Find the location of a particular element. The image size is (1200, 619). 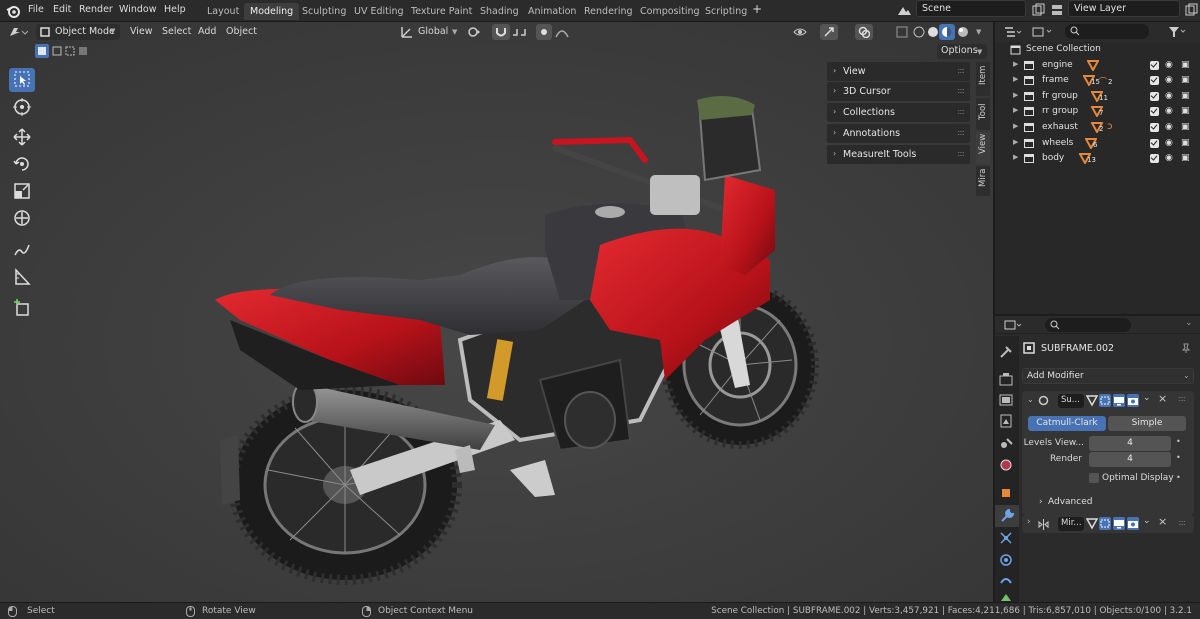

outliner-editor-icon is located at coordinates (1013, 32).